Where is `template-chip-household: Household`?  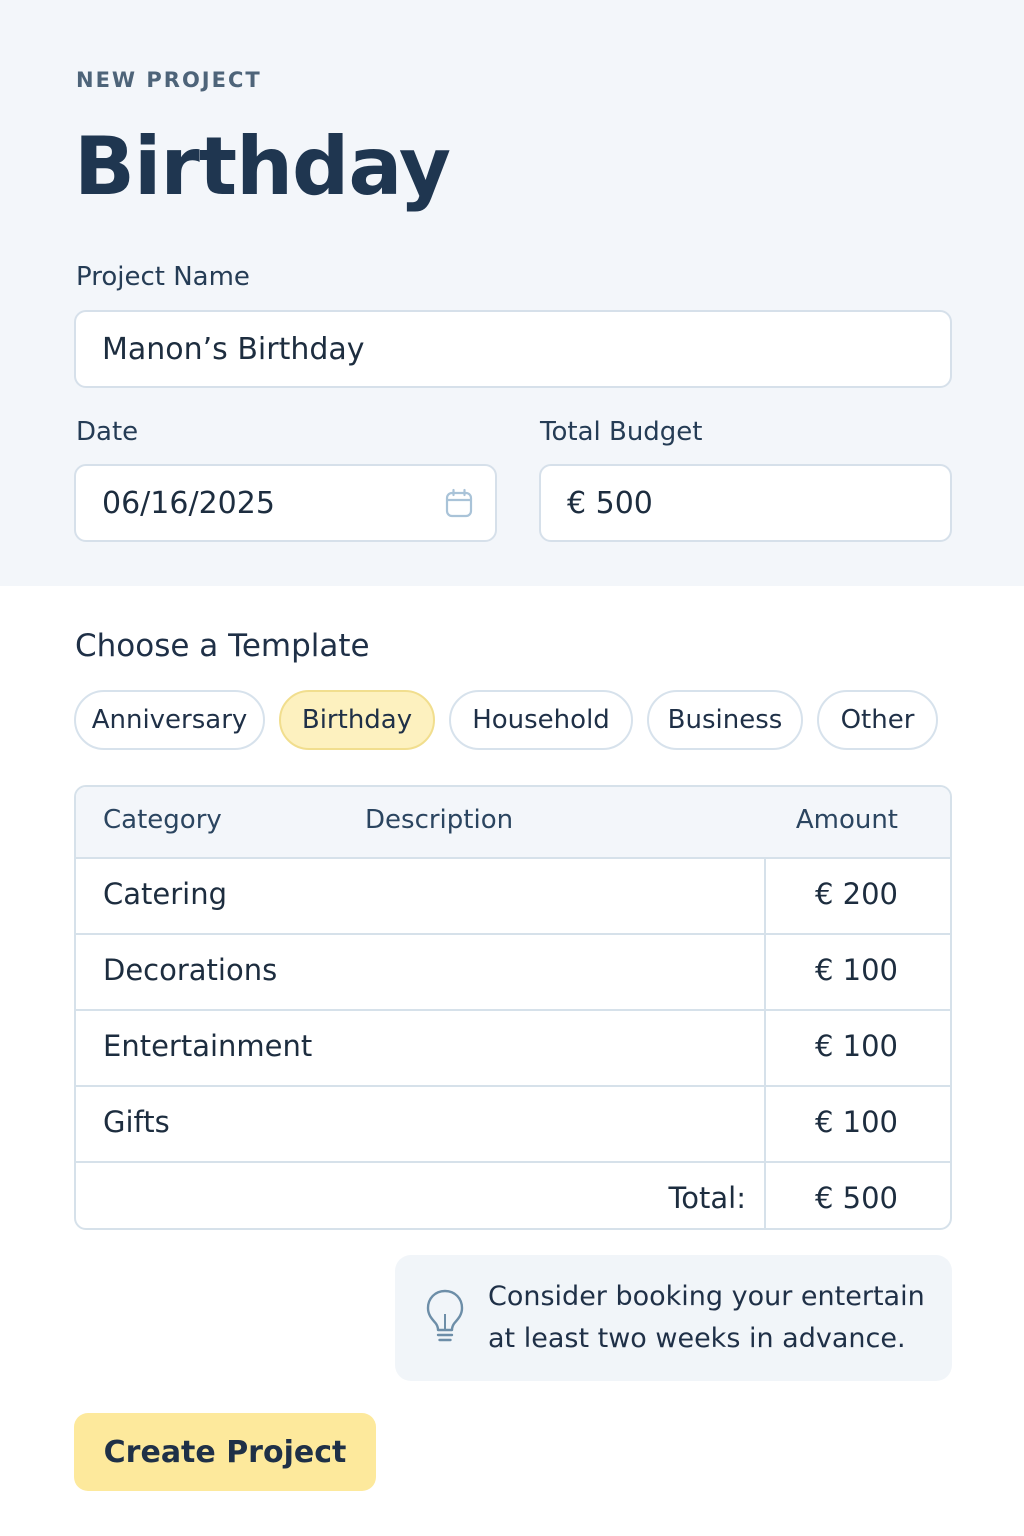
template-chip-household: Household is located at coordinates (541, 720).